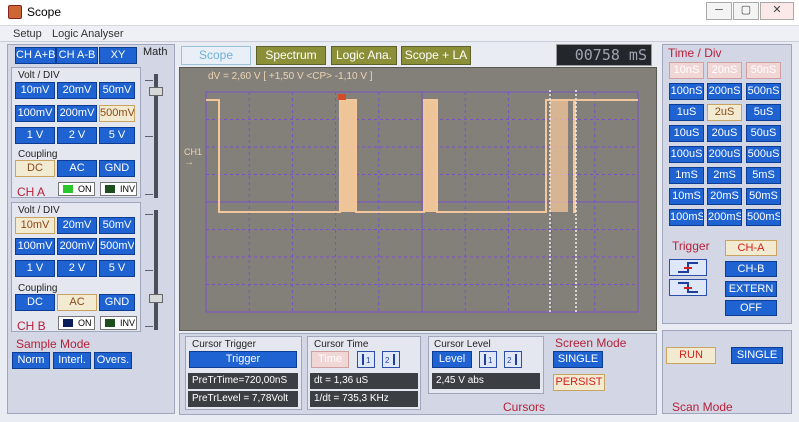 The width and height of the screenshot is (799, 422). What do you see at coordinates (579, 382) in the screenshot?
I see `screen-persist-button: PERSIST` at bounding box center [579, 382].